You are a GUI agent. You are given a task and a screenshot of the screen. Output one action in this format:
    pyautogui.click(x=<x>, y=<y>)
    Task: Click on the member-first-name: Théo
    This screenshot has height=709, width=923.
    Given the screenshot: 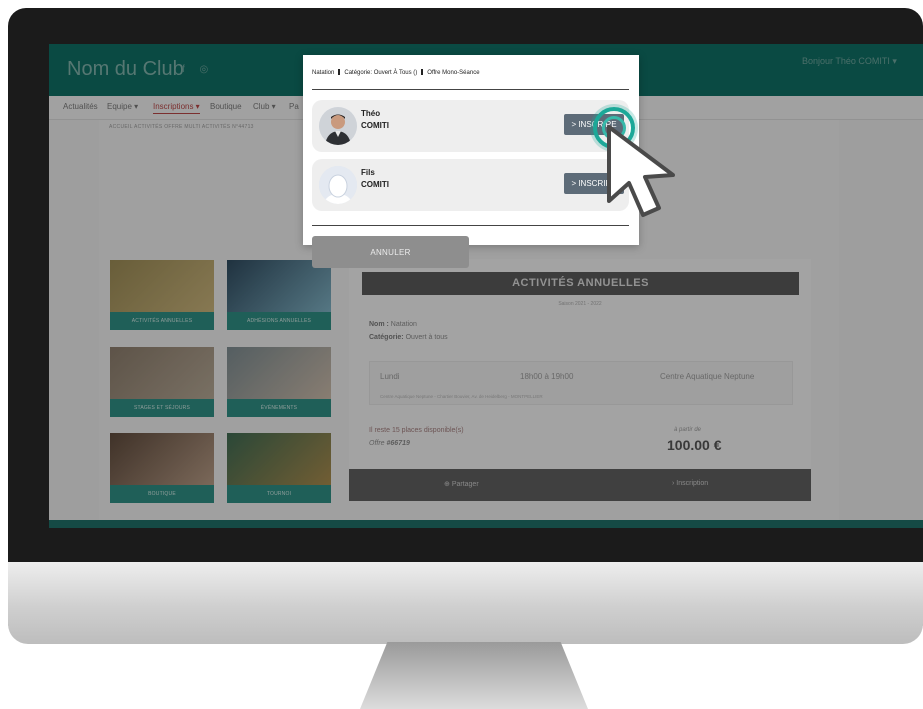 What is the action you would take?
    pyautogui.click(x=371, y=113)
    